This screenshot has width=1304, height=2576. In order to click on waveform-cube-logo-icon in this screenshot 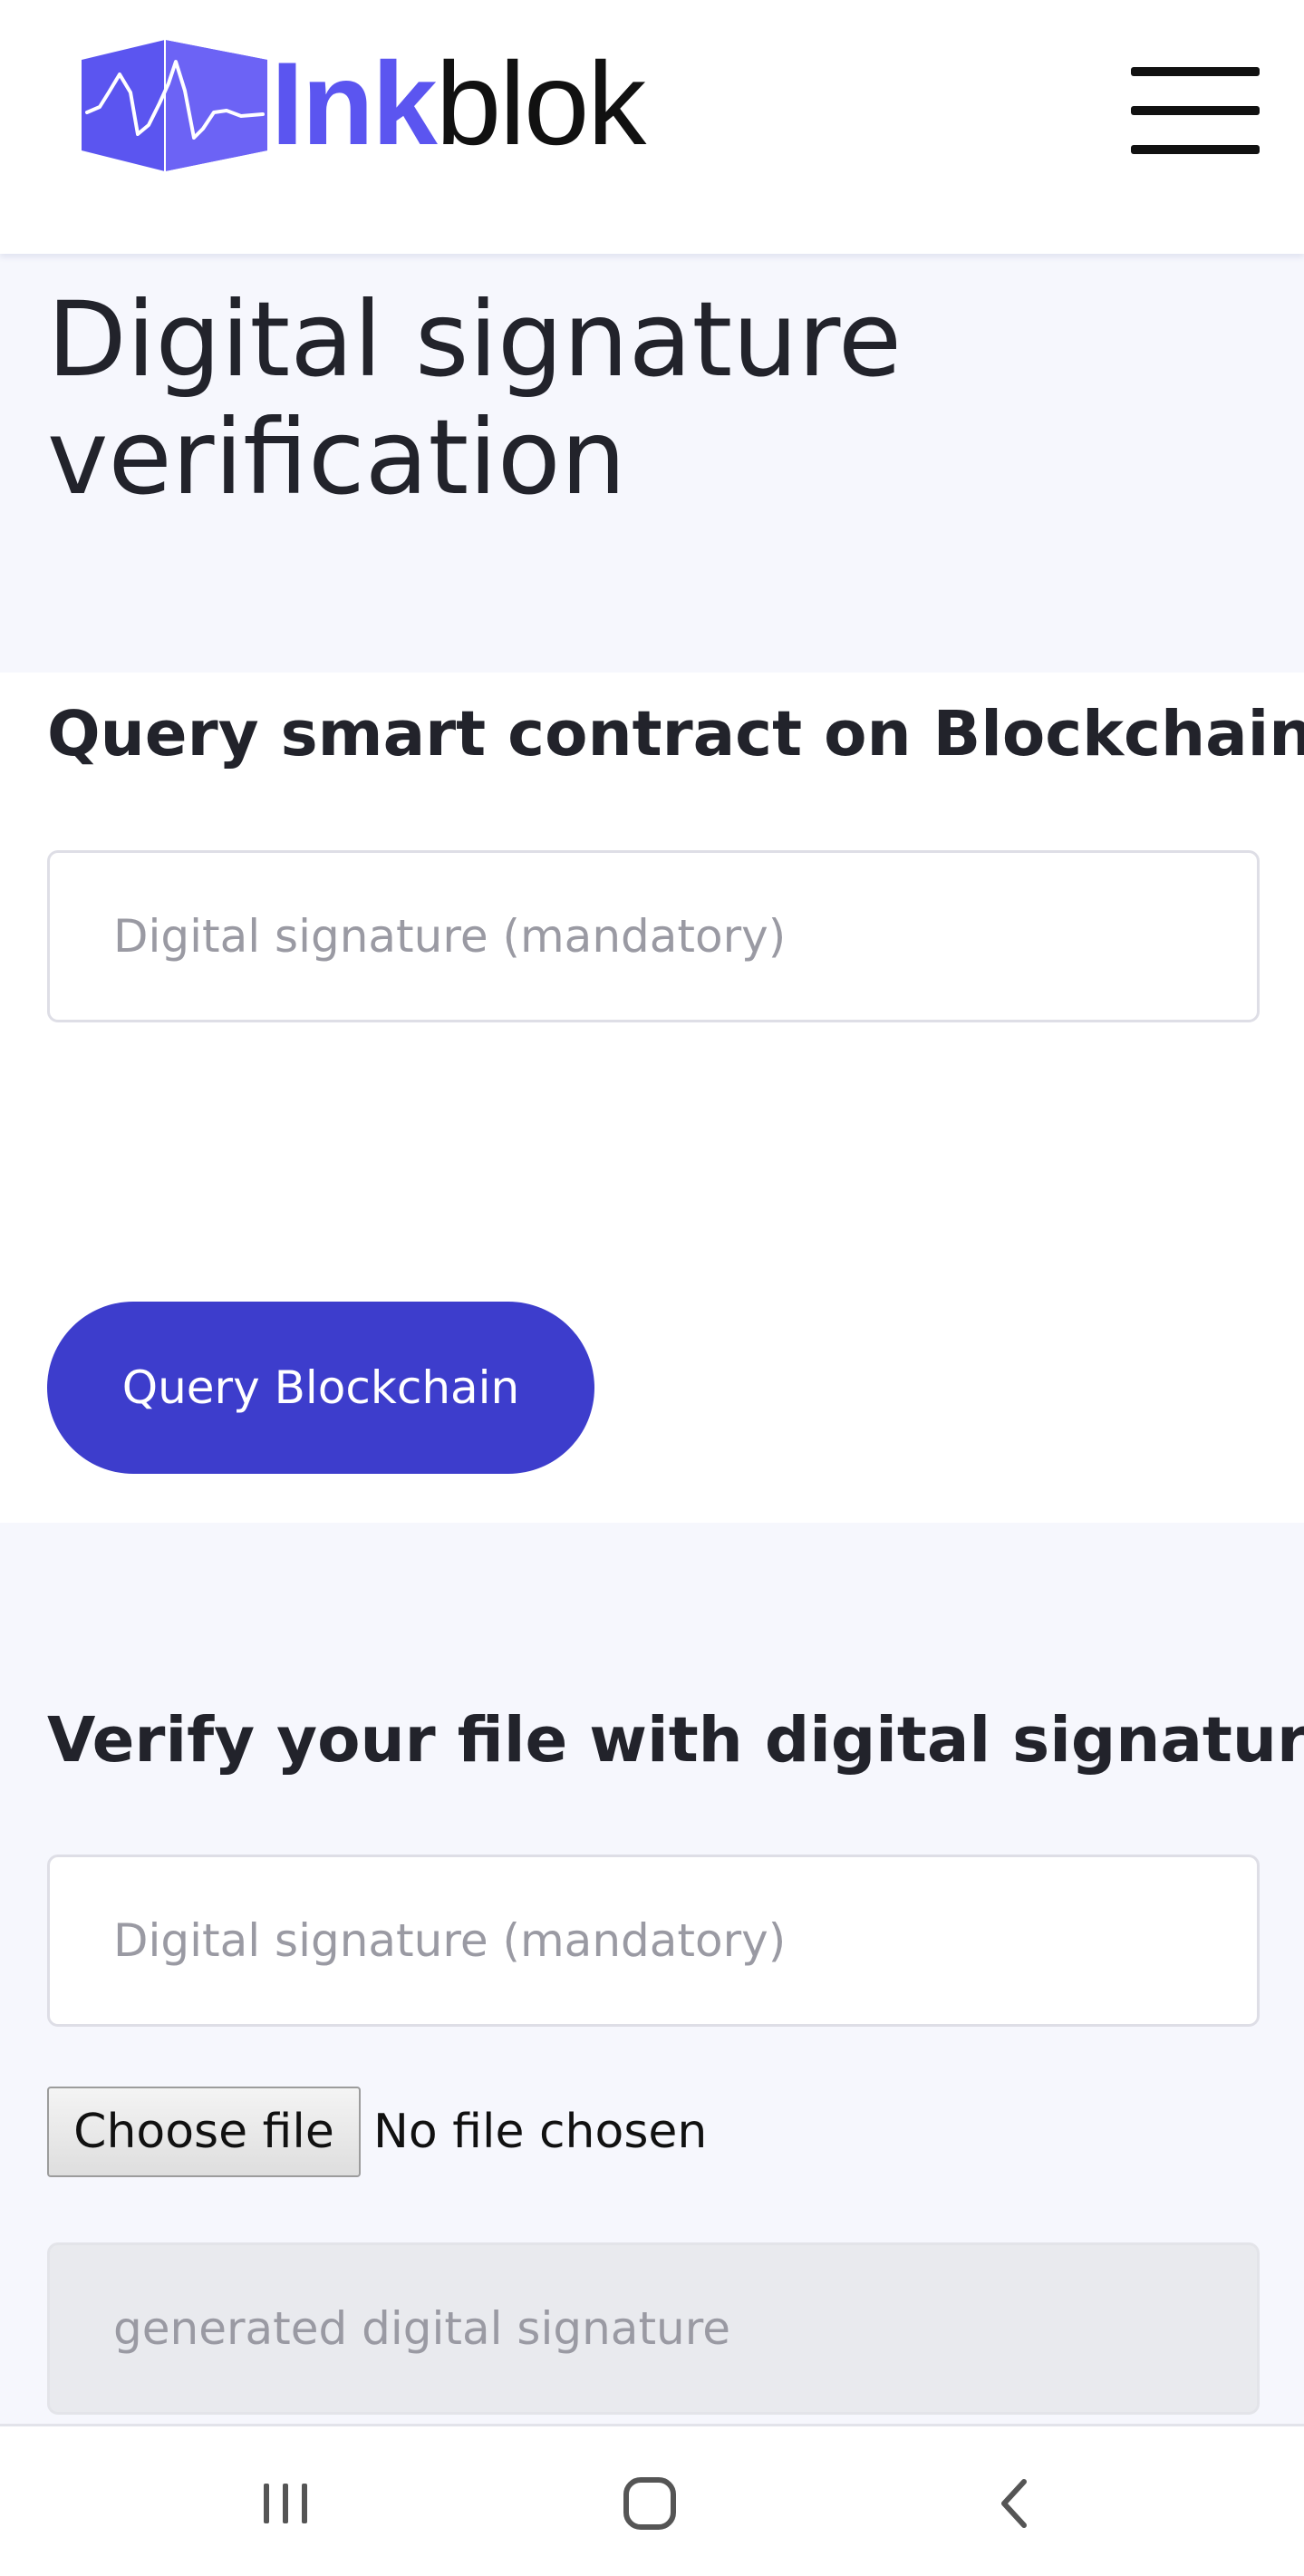, I will do `click(174, 105)`.